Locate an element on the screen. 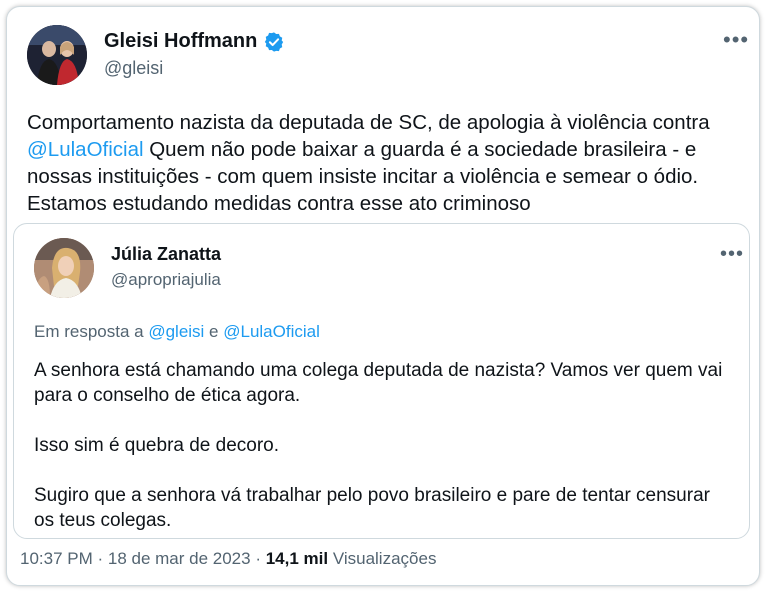 The width and height of the screenshot is (768, 593). replying-joiner: e is located at coordinates (214, 331).